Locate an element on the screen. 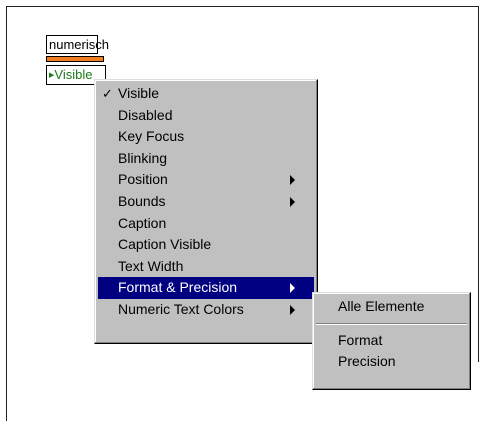 Image resolution: width=485 pixels, height=421 pixels. submenu-item-format: Format is located at coordinates (391, 341).